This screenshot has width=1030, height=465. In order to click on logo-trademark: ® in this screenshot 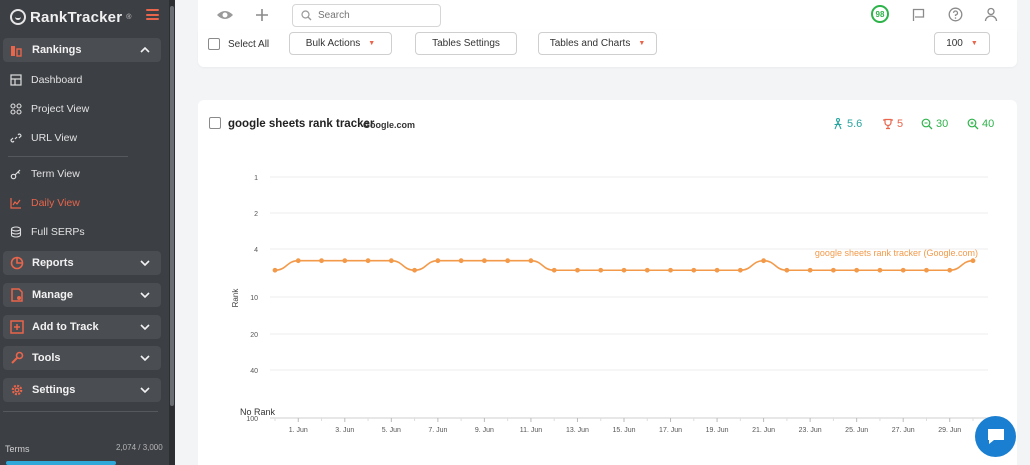, I will do `click(129, 17)`.